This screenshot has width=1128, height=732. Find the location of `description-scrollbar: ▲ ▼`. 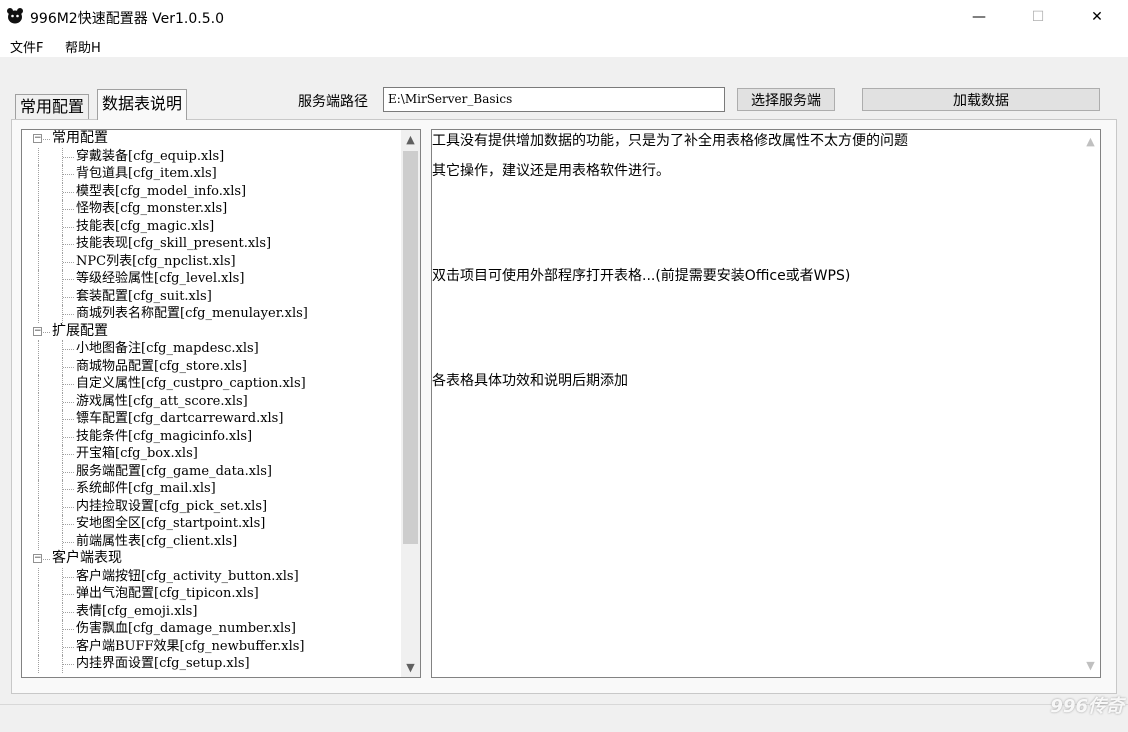

description-scrollbar: ▲ ▼ is located at coordinates (1090, 403).